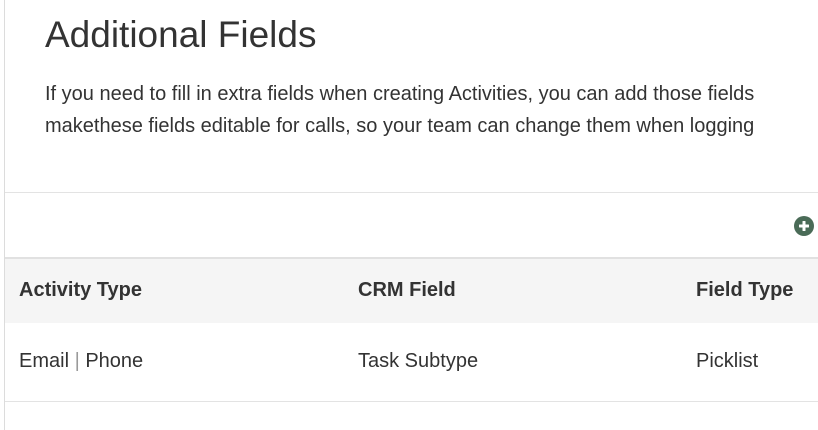 Image resolution: width=818 pixels, height=430 pixels. Describe the element at coordinates (411, 192) in the screenshot. I see `divider` at that location.